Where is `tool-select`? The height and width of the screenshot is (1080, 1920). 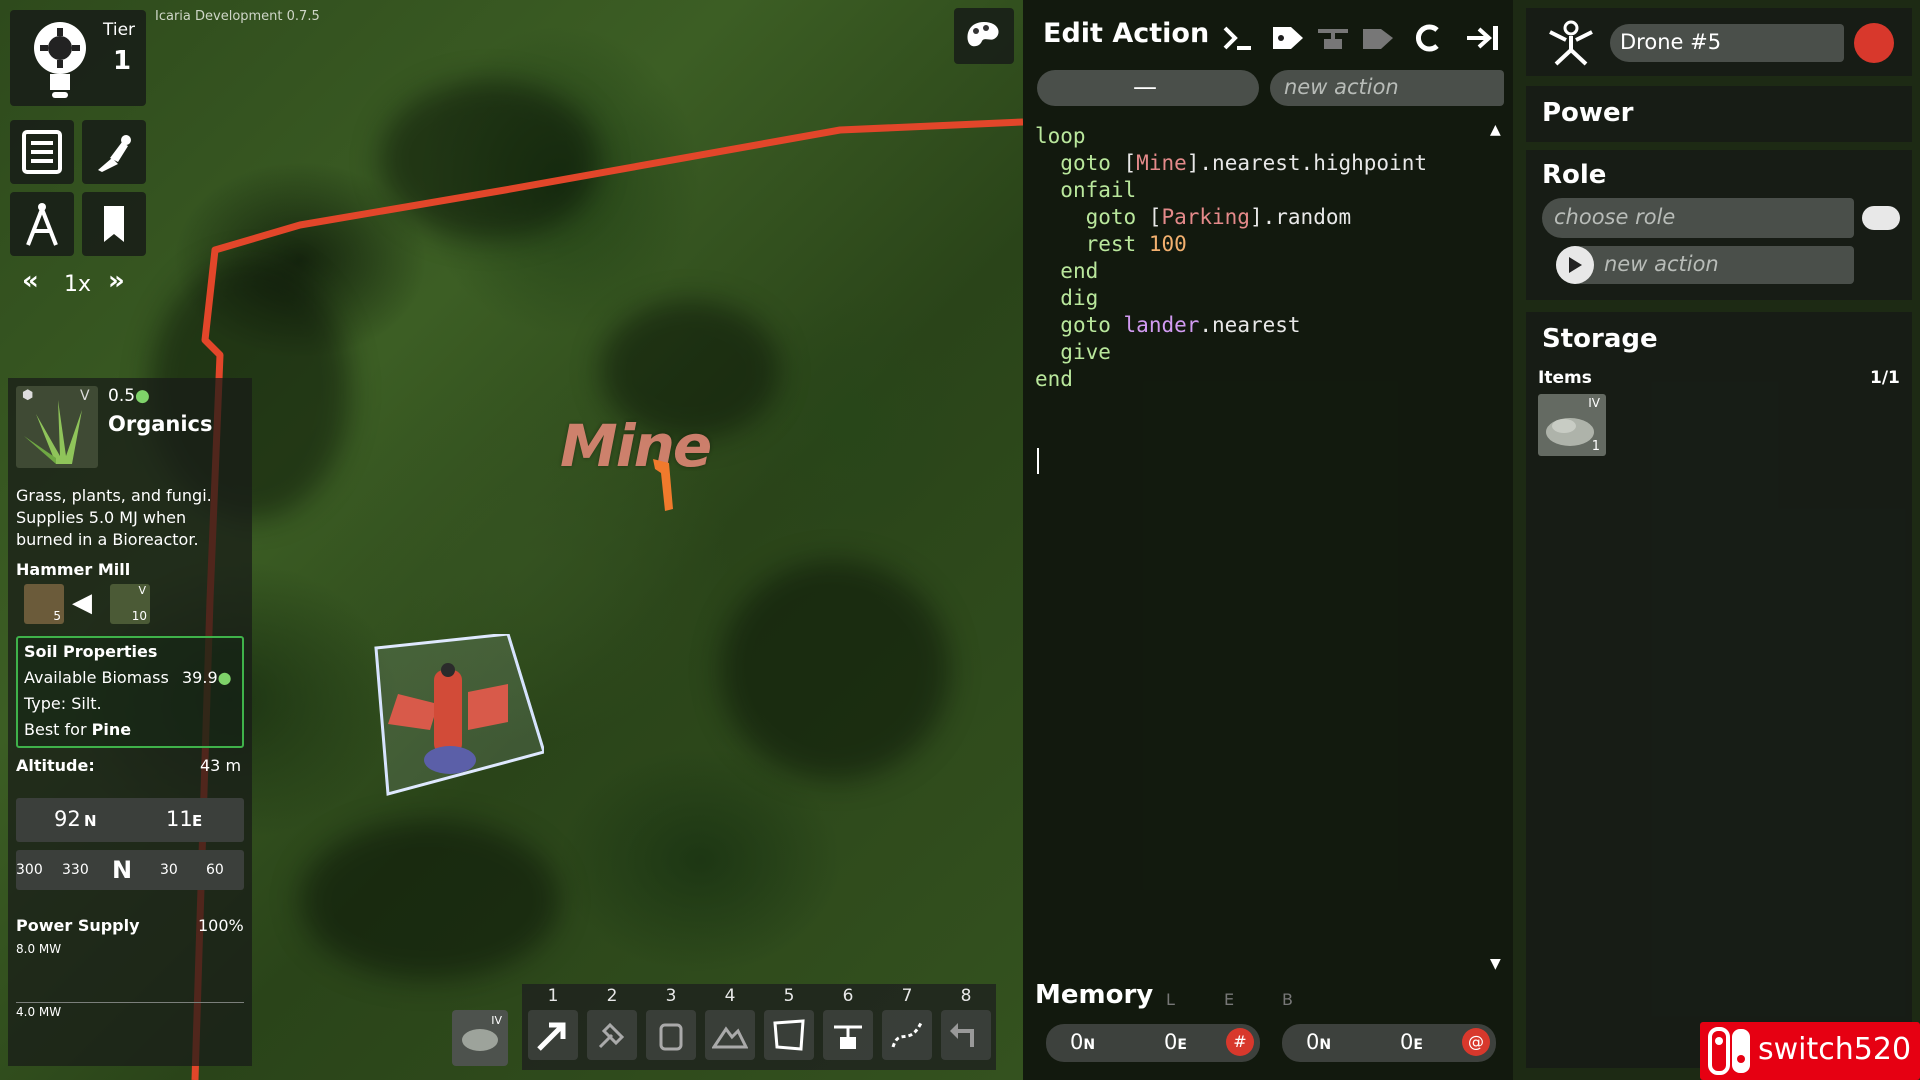 tool-select is located at coordinates (553, 1035).